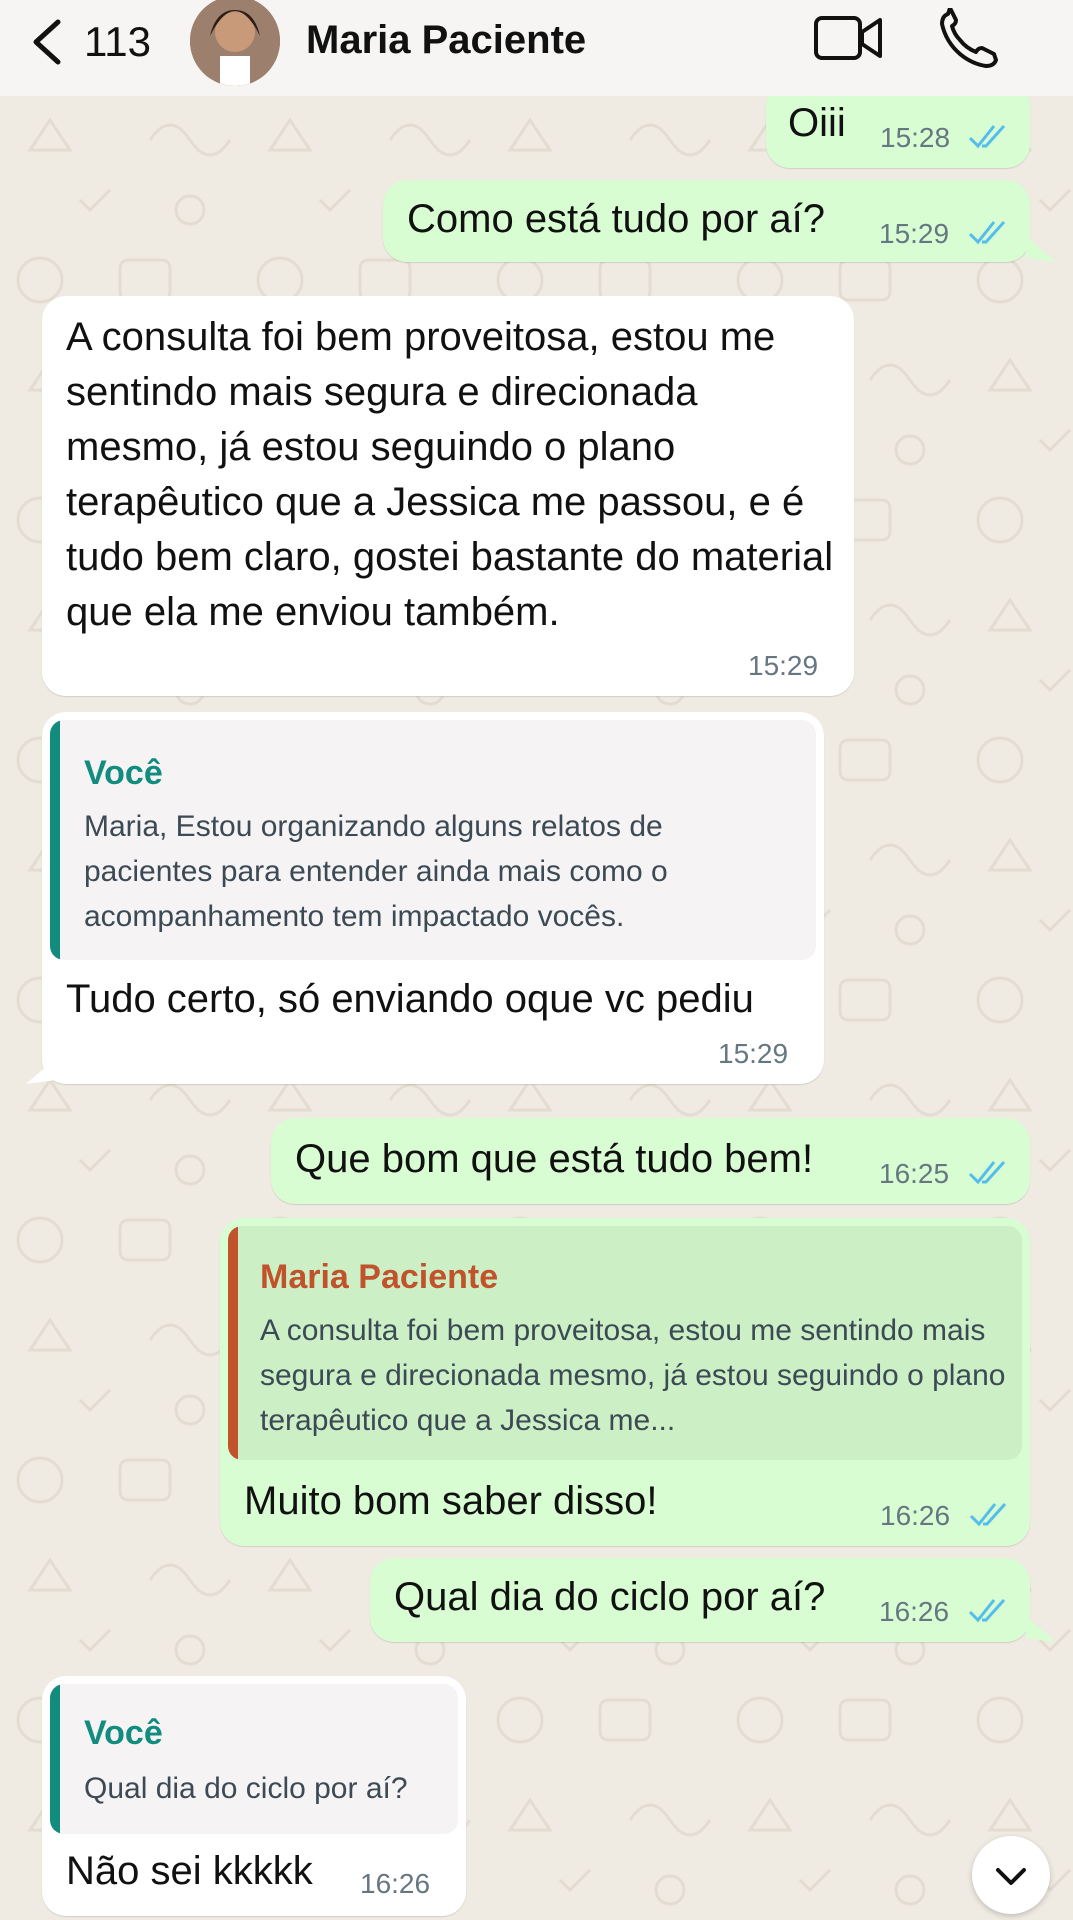 The image size is (1073, 1920). What do you see at coordinates (46, 42) in the screenshot?
I see `chevron-left-icon` at bounding box center [46, 42].